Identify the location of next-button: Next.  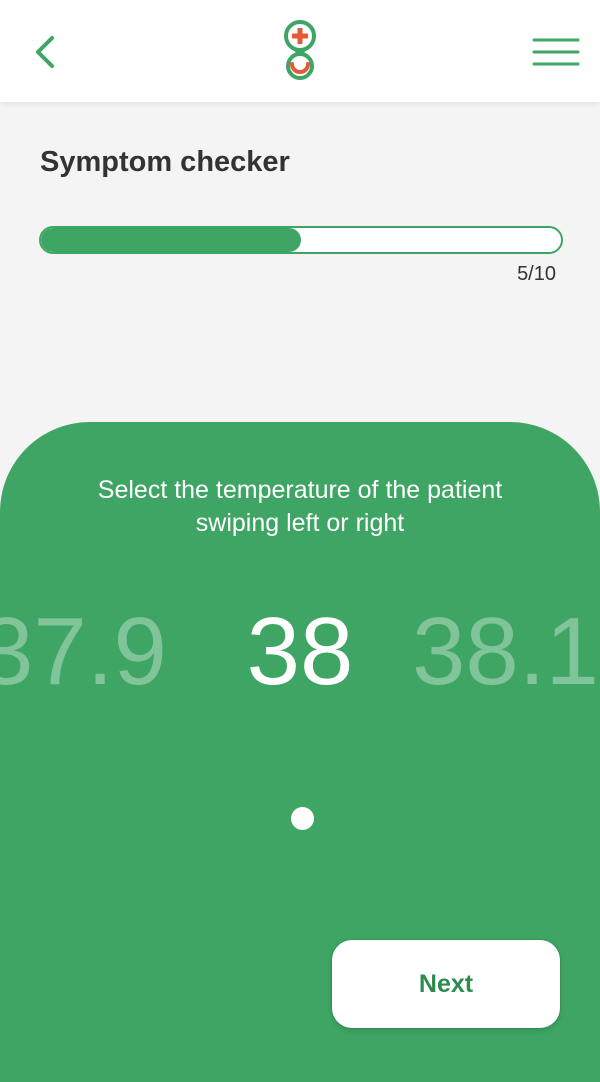
(446, 984).